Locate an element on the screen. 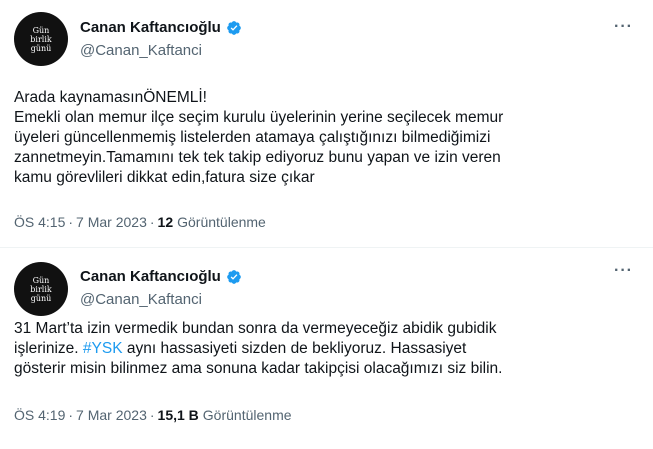 Image resolution: width=653 pixels, height=449 pixels. views-count: 15,1 B is located at coordinates (178, 415).